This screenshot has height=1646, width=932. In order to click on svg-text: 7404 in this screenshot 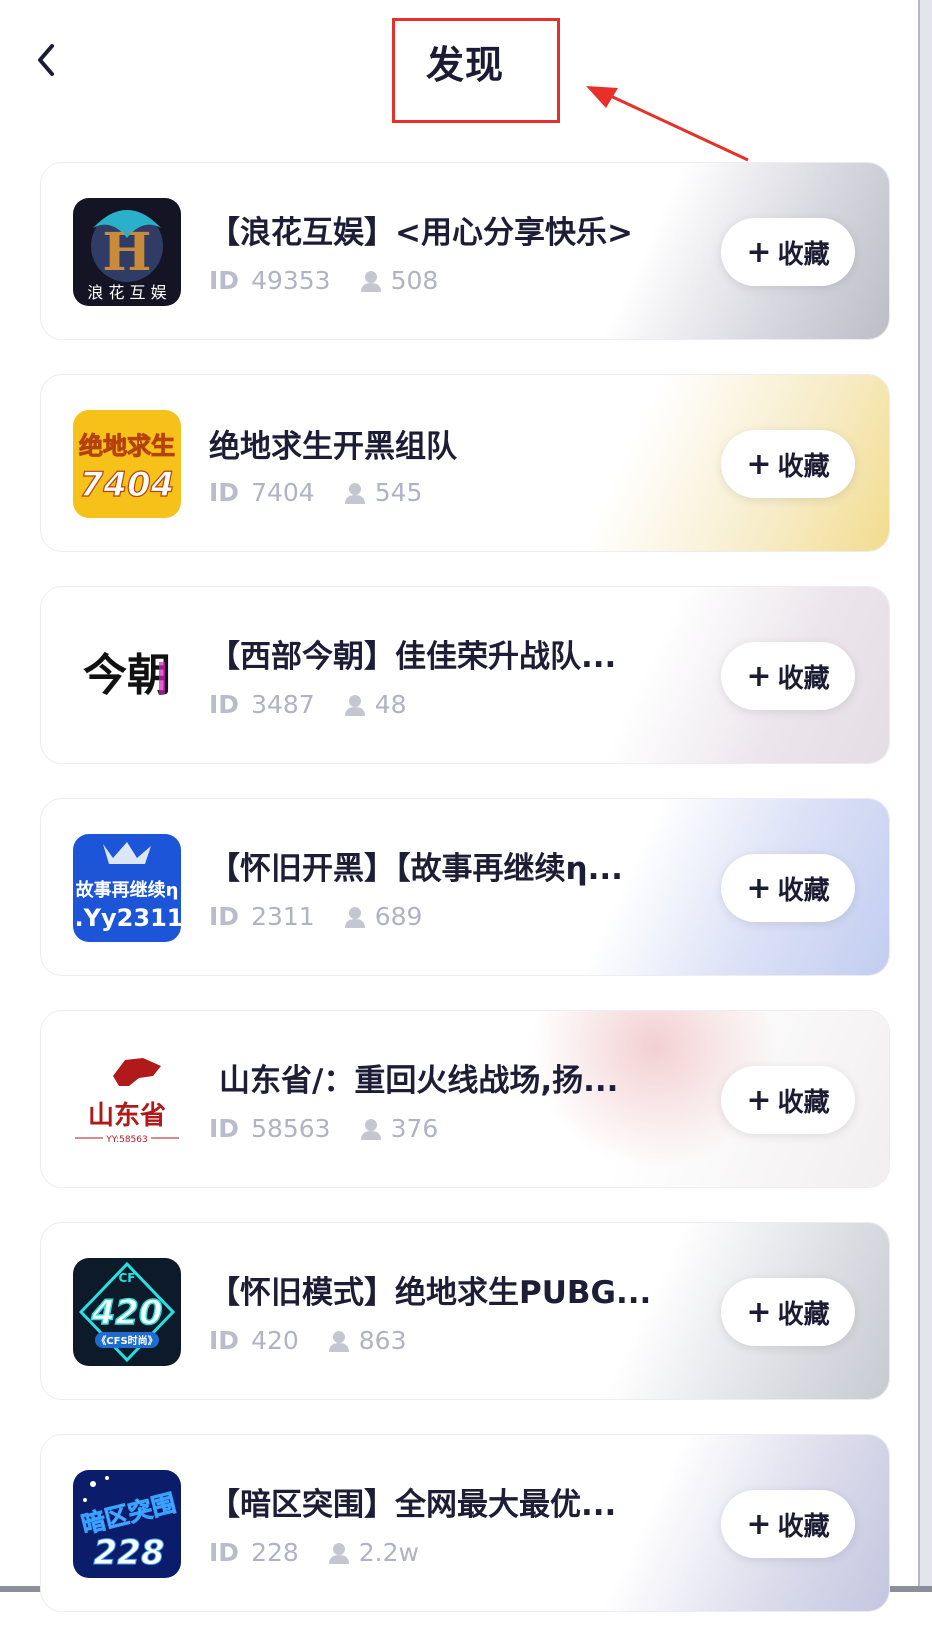, I will do `click(127, 485)`.